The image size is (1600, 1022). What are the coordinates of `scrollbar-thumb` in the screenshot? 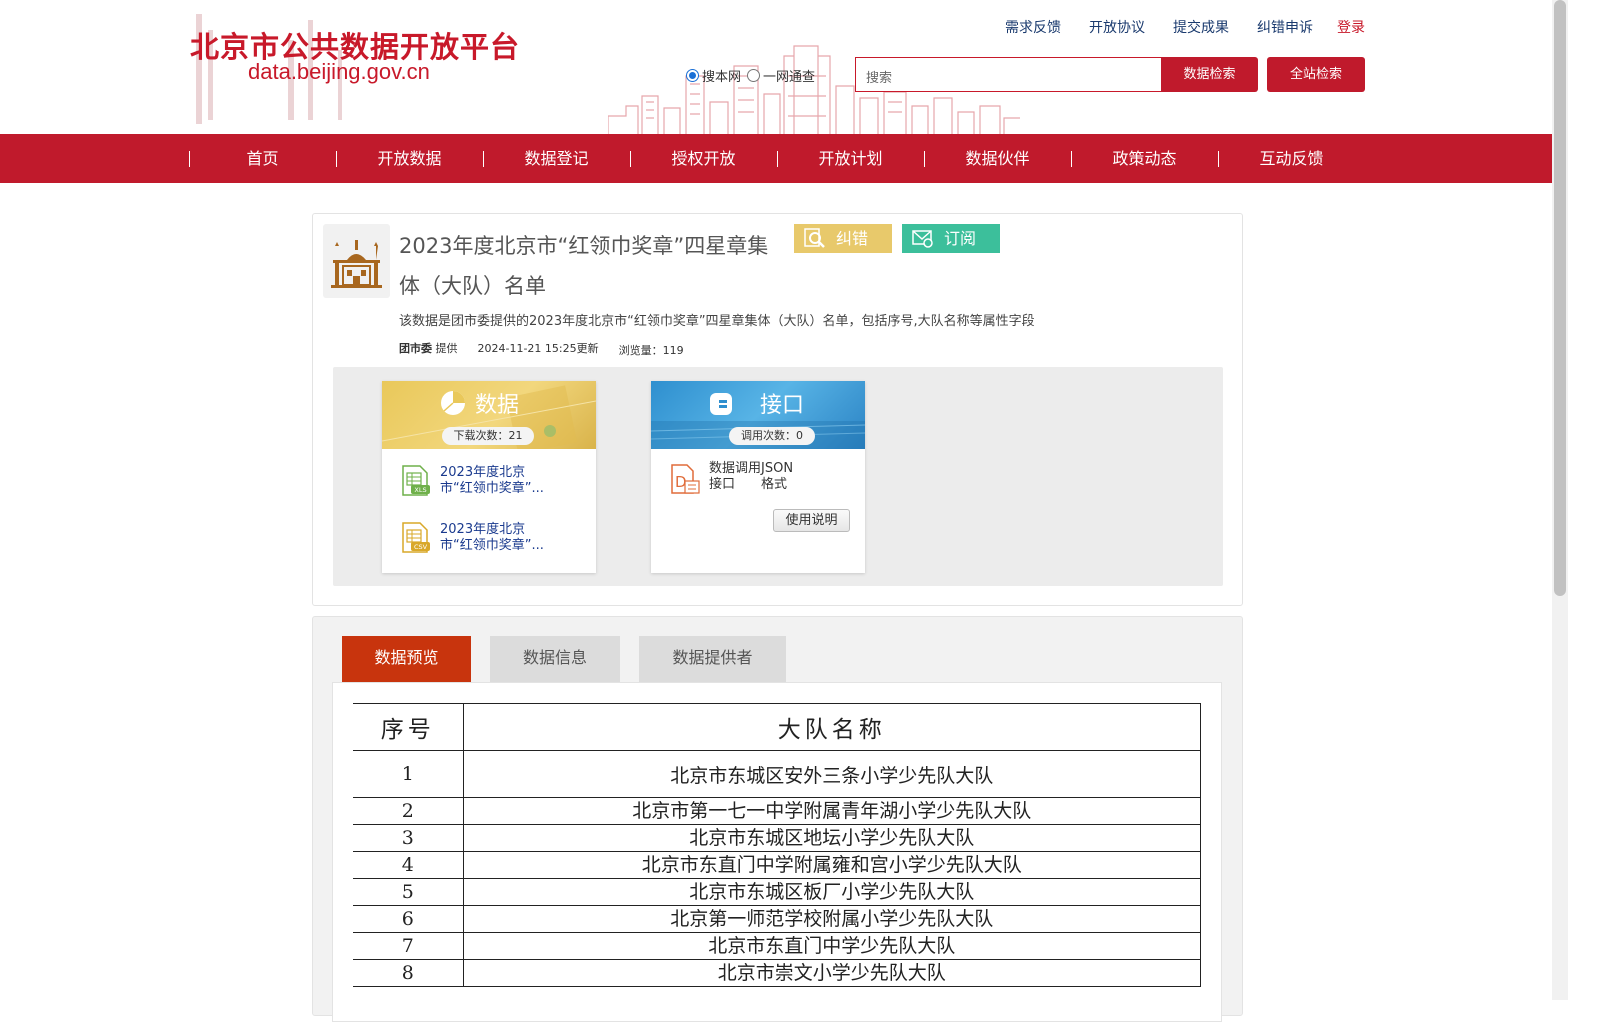 It's located at (1560, 298).